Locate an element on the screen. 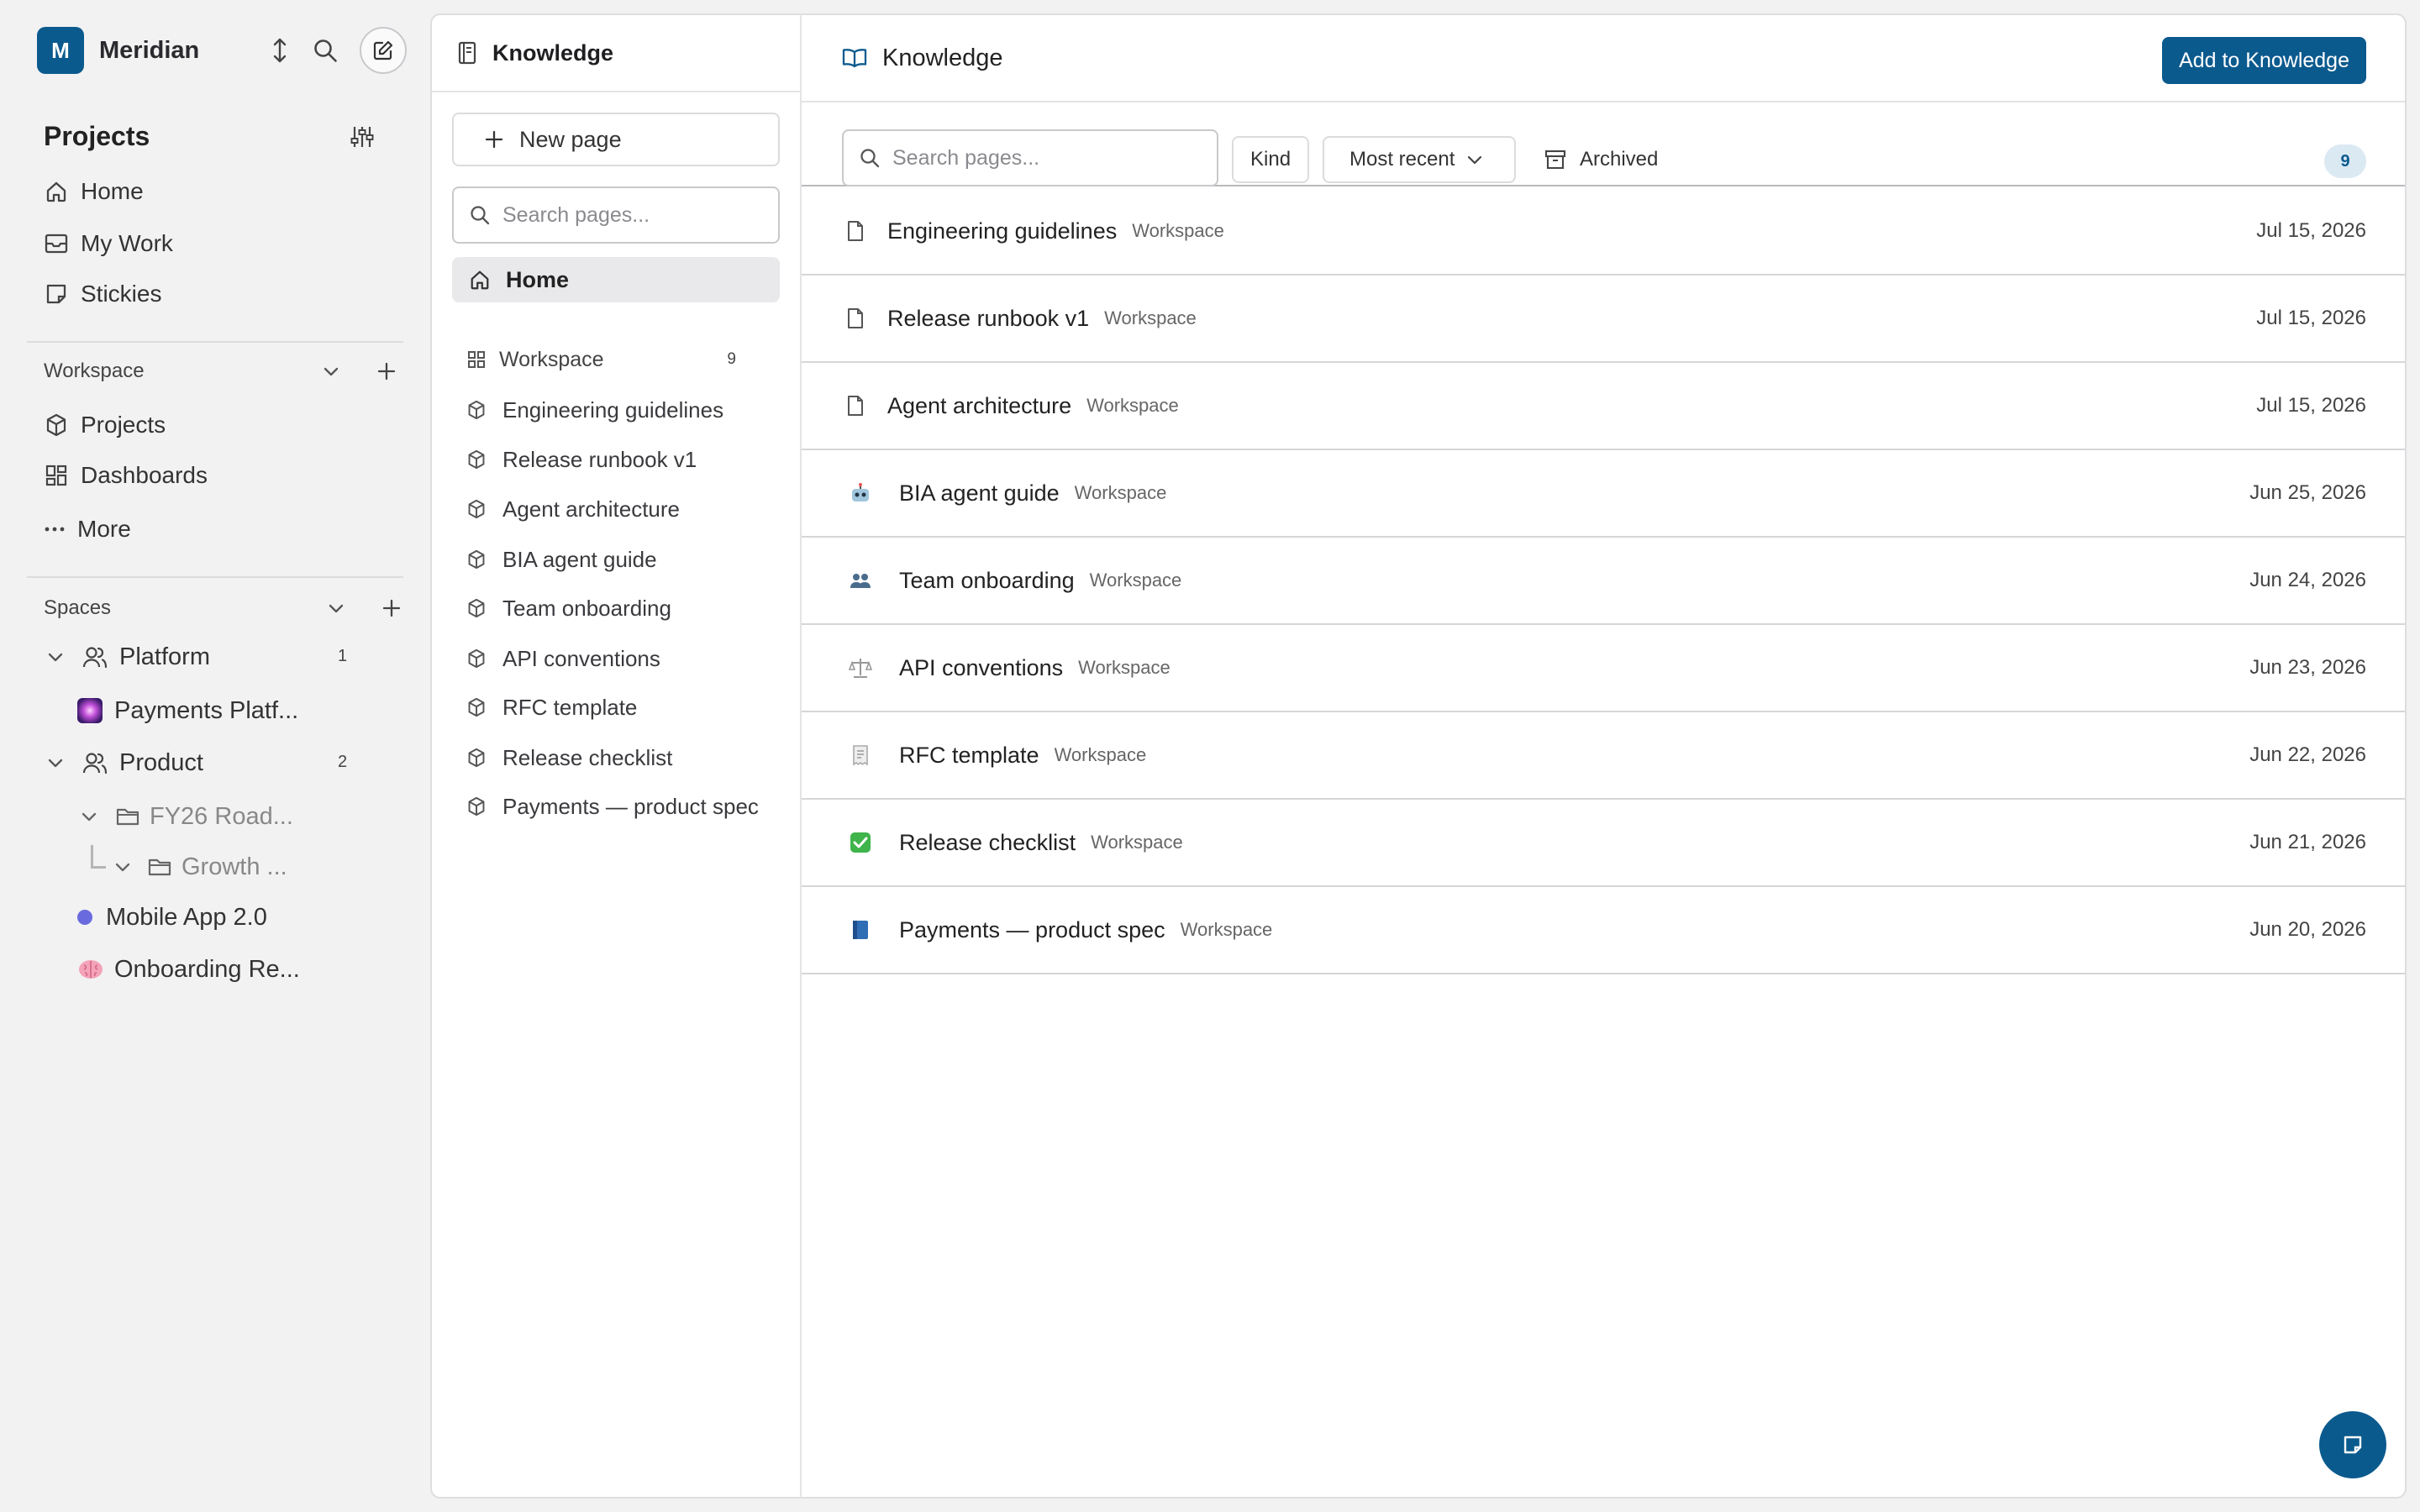 This screenshot has height=1512, width=2420. sidebar-item-stickies: Stickies is located at coordinates (102, 294).